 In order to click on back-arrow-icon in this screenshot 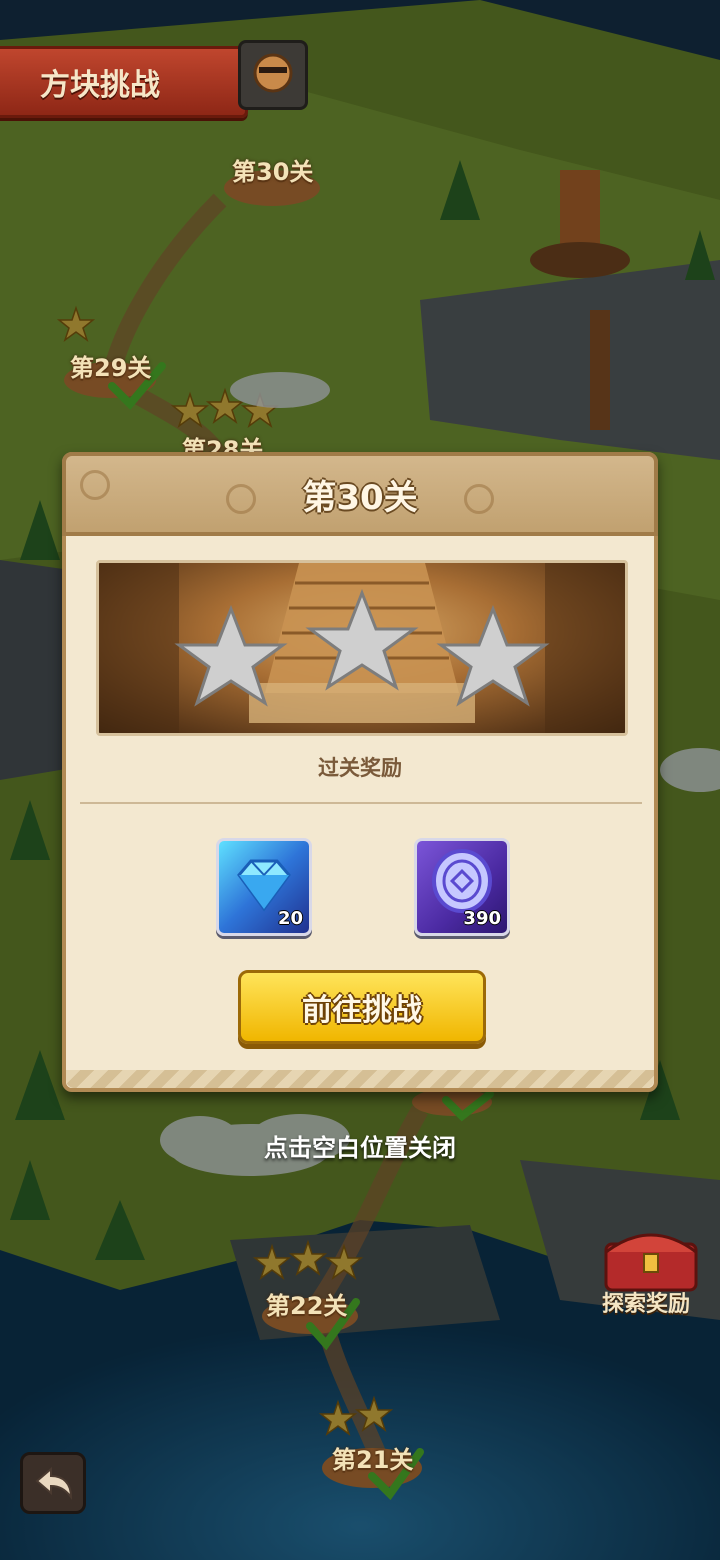, I will do `click(54, 1483)`.